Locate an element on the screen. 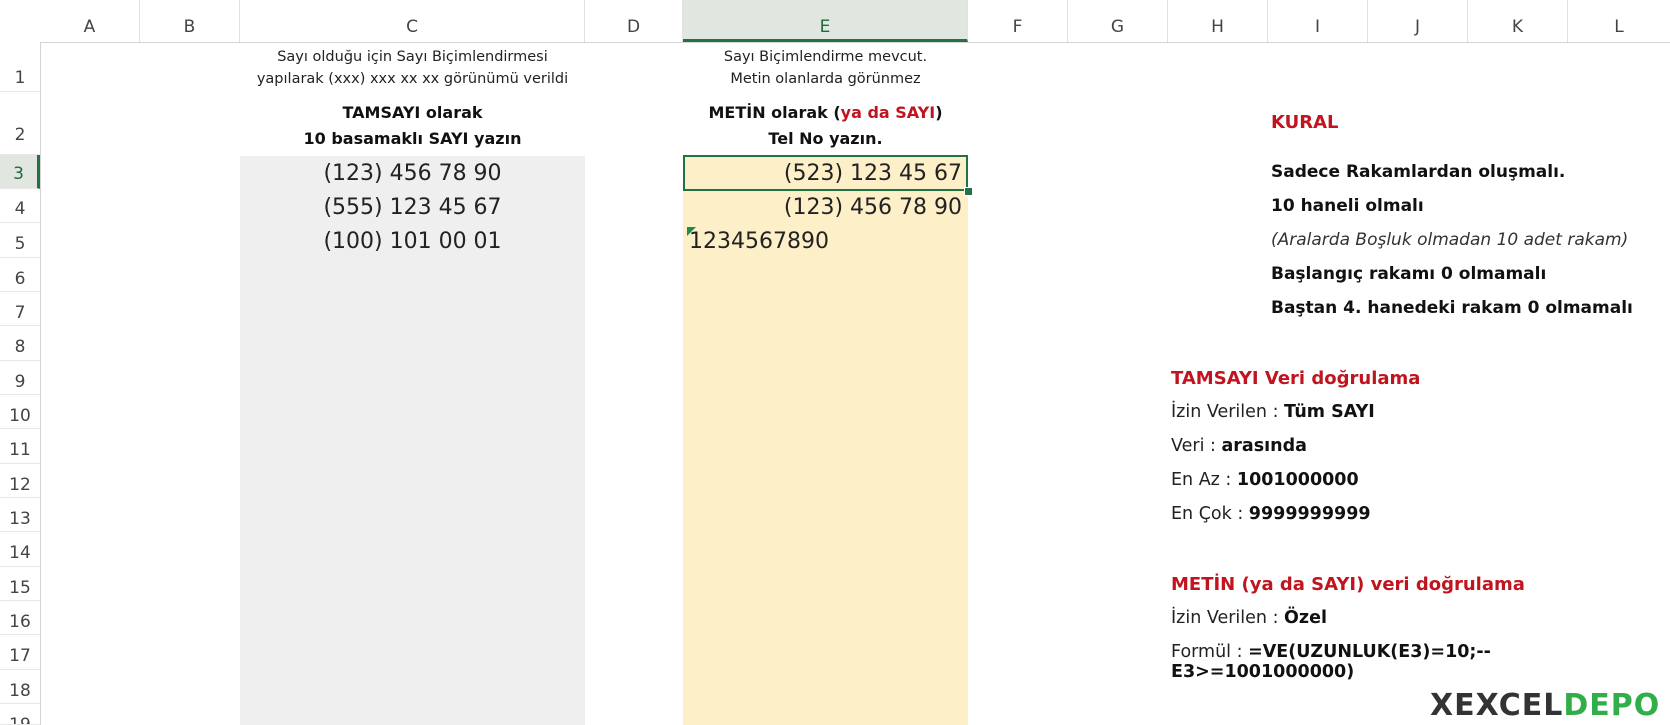  row-header-18: 18 is located at coordinates (20, 687).